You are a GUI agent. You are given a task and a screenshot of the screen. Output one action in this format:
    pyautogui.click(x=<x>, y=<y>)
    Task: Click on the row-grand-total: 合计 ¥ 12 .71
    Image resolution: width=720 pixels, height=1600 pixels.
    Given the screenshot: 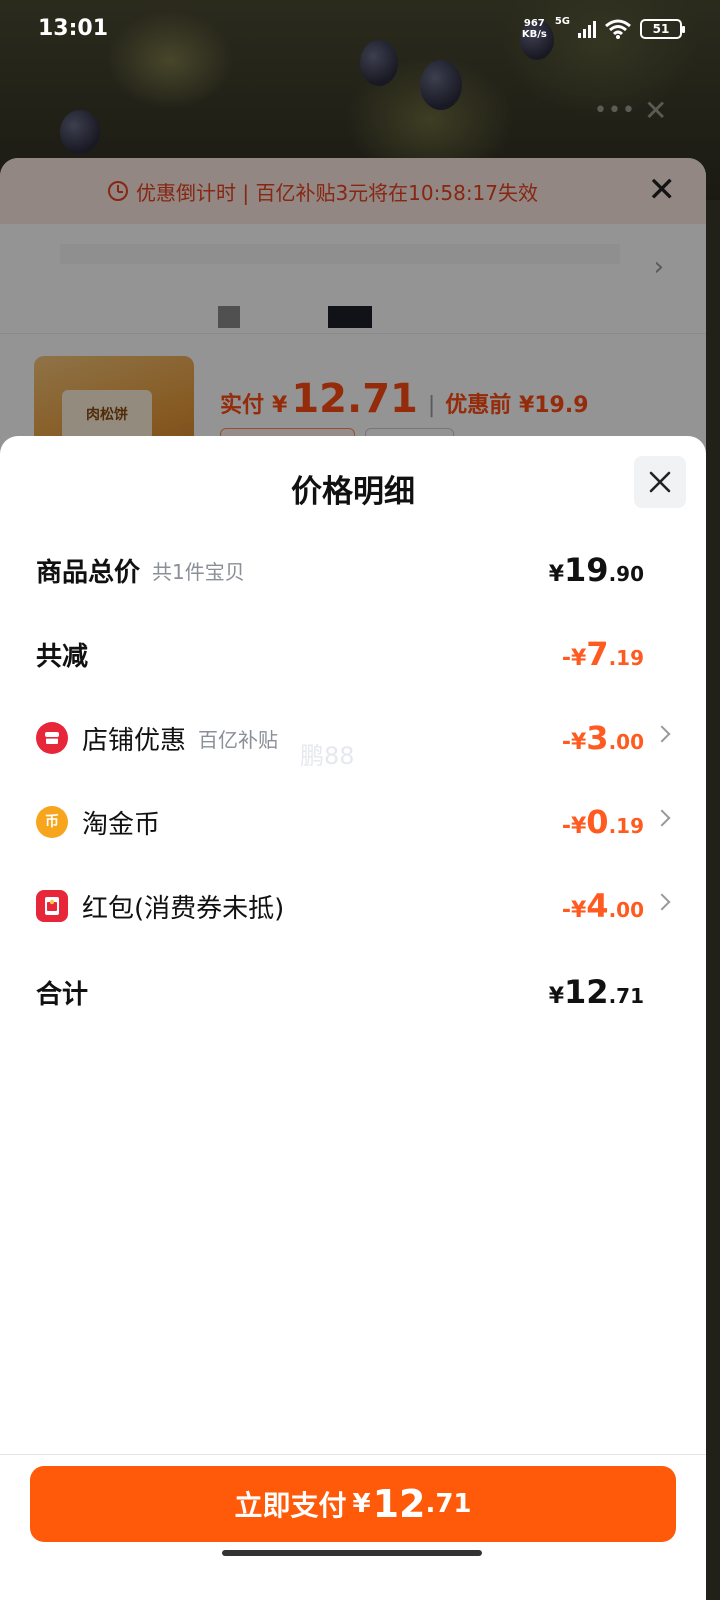 What is the action you would take?
    pyautogui.click(x=351, y=992)
    